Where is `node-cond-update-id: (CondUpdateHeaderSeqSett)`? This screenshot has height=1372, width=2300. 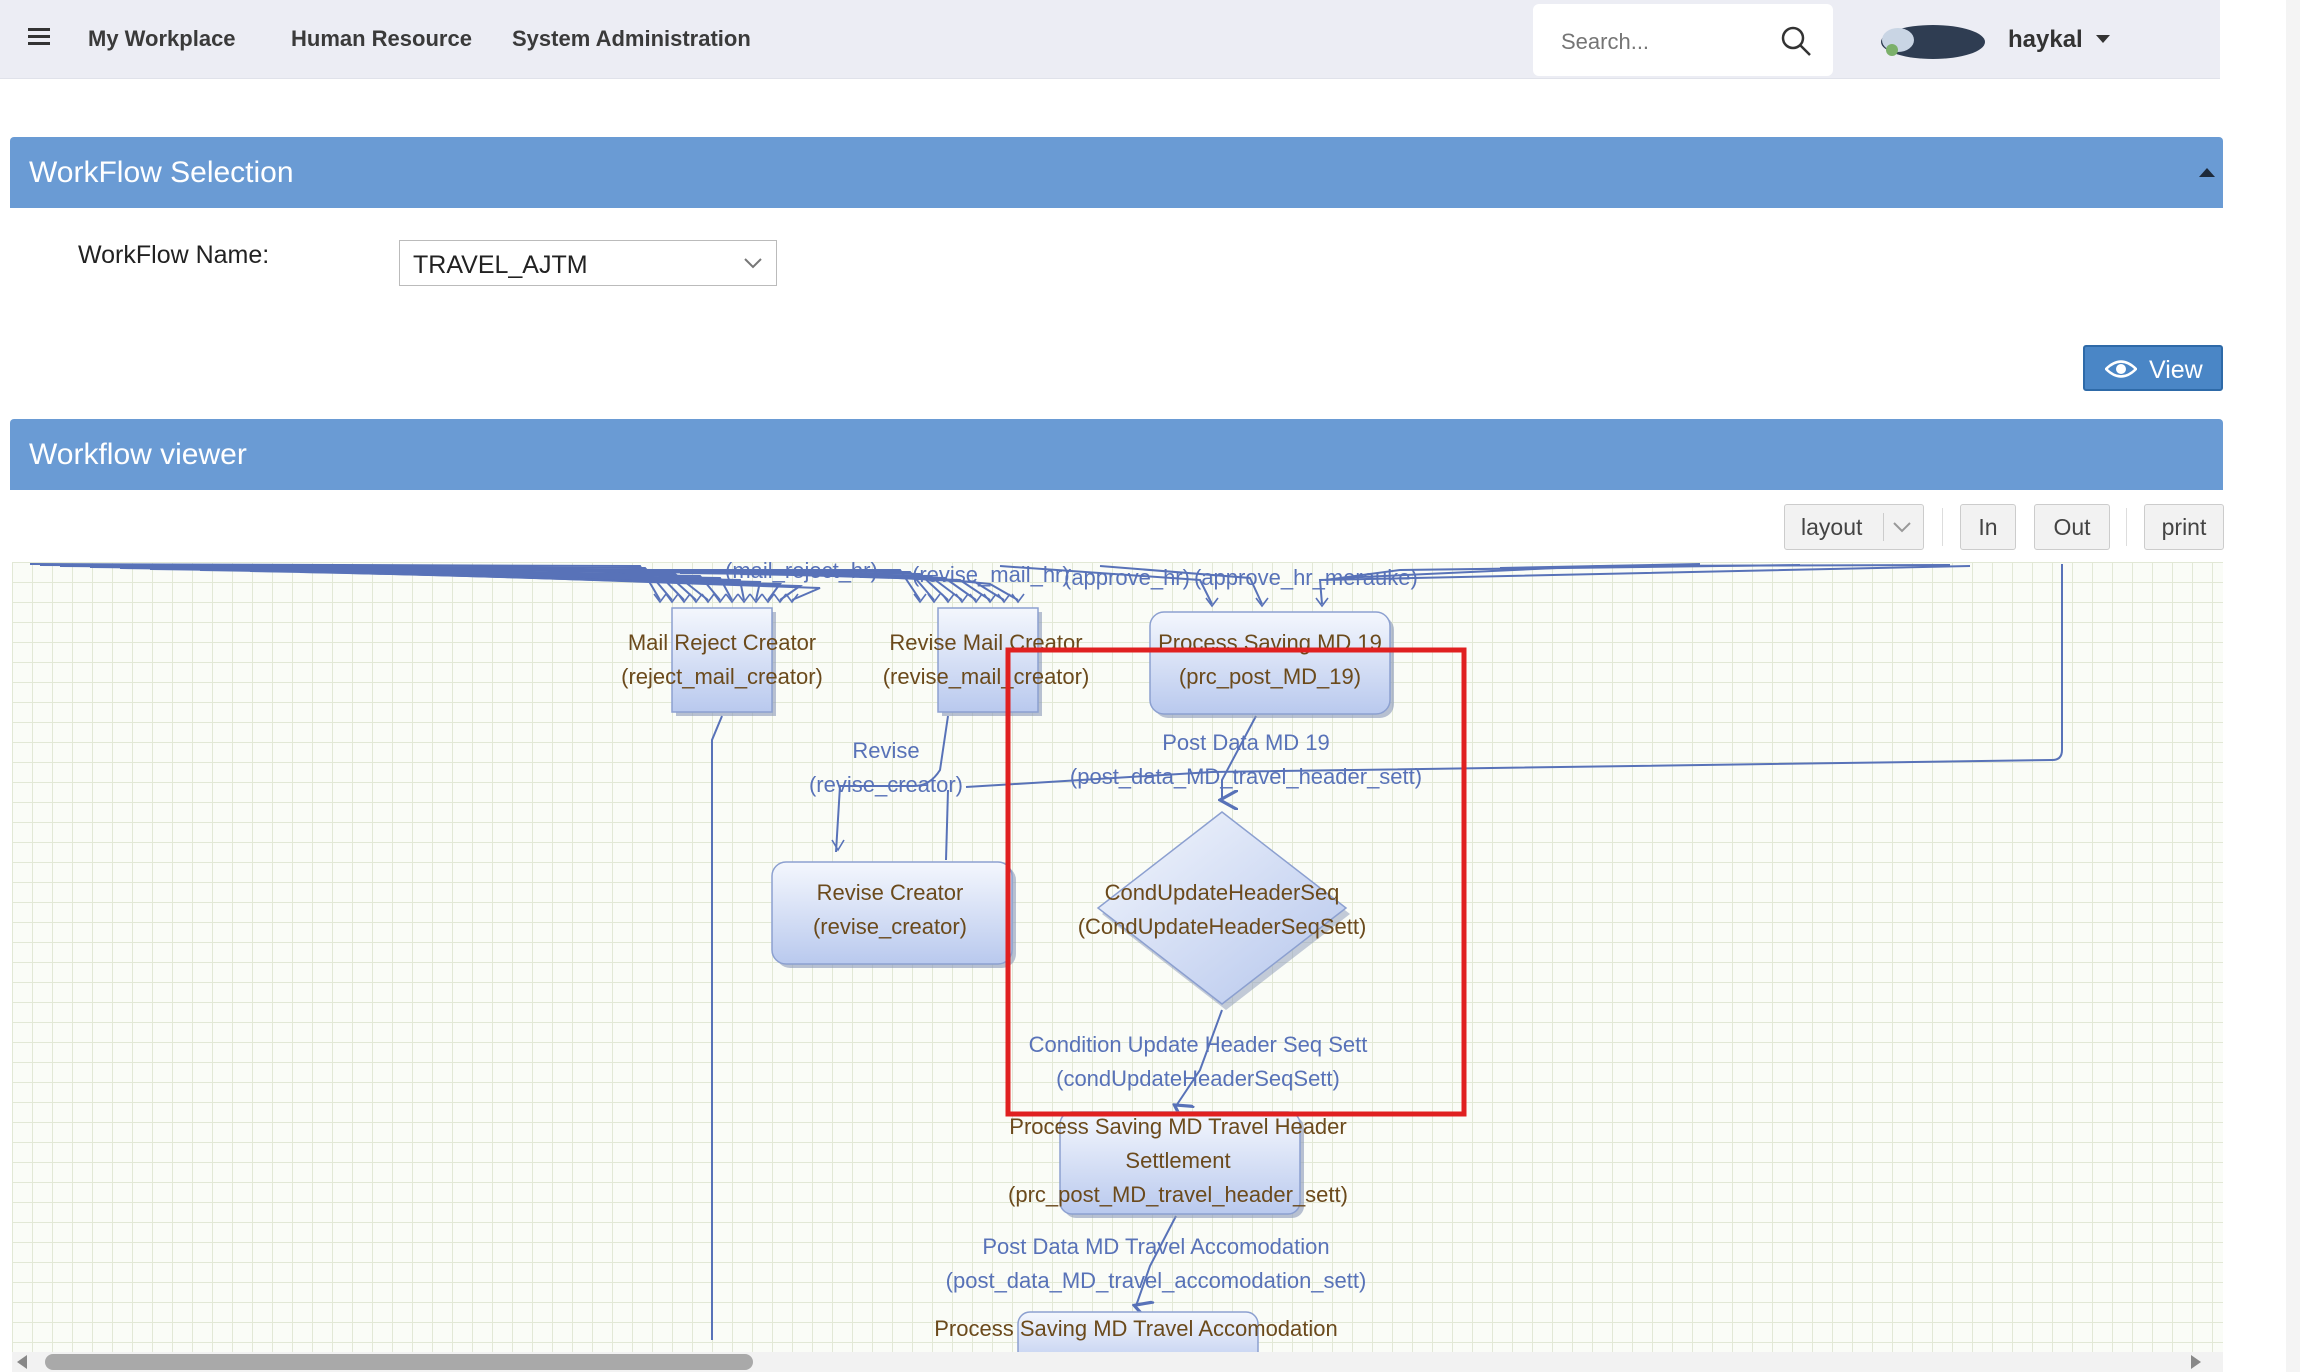
node-cond-update-id: (CondUpdateHeaderSeqSett) is located at coordinates (1222, 926).